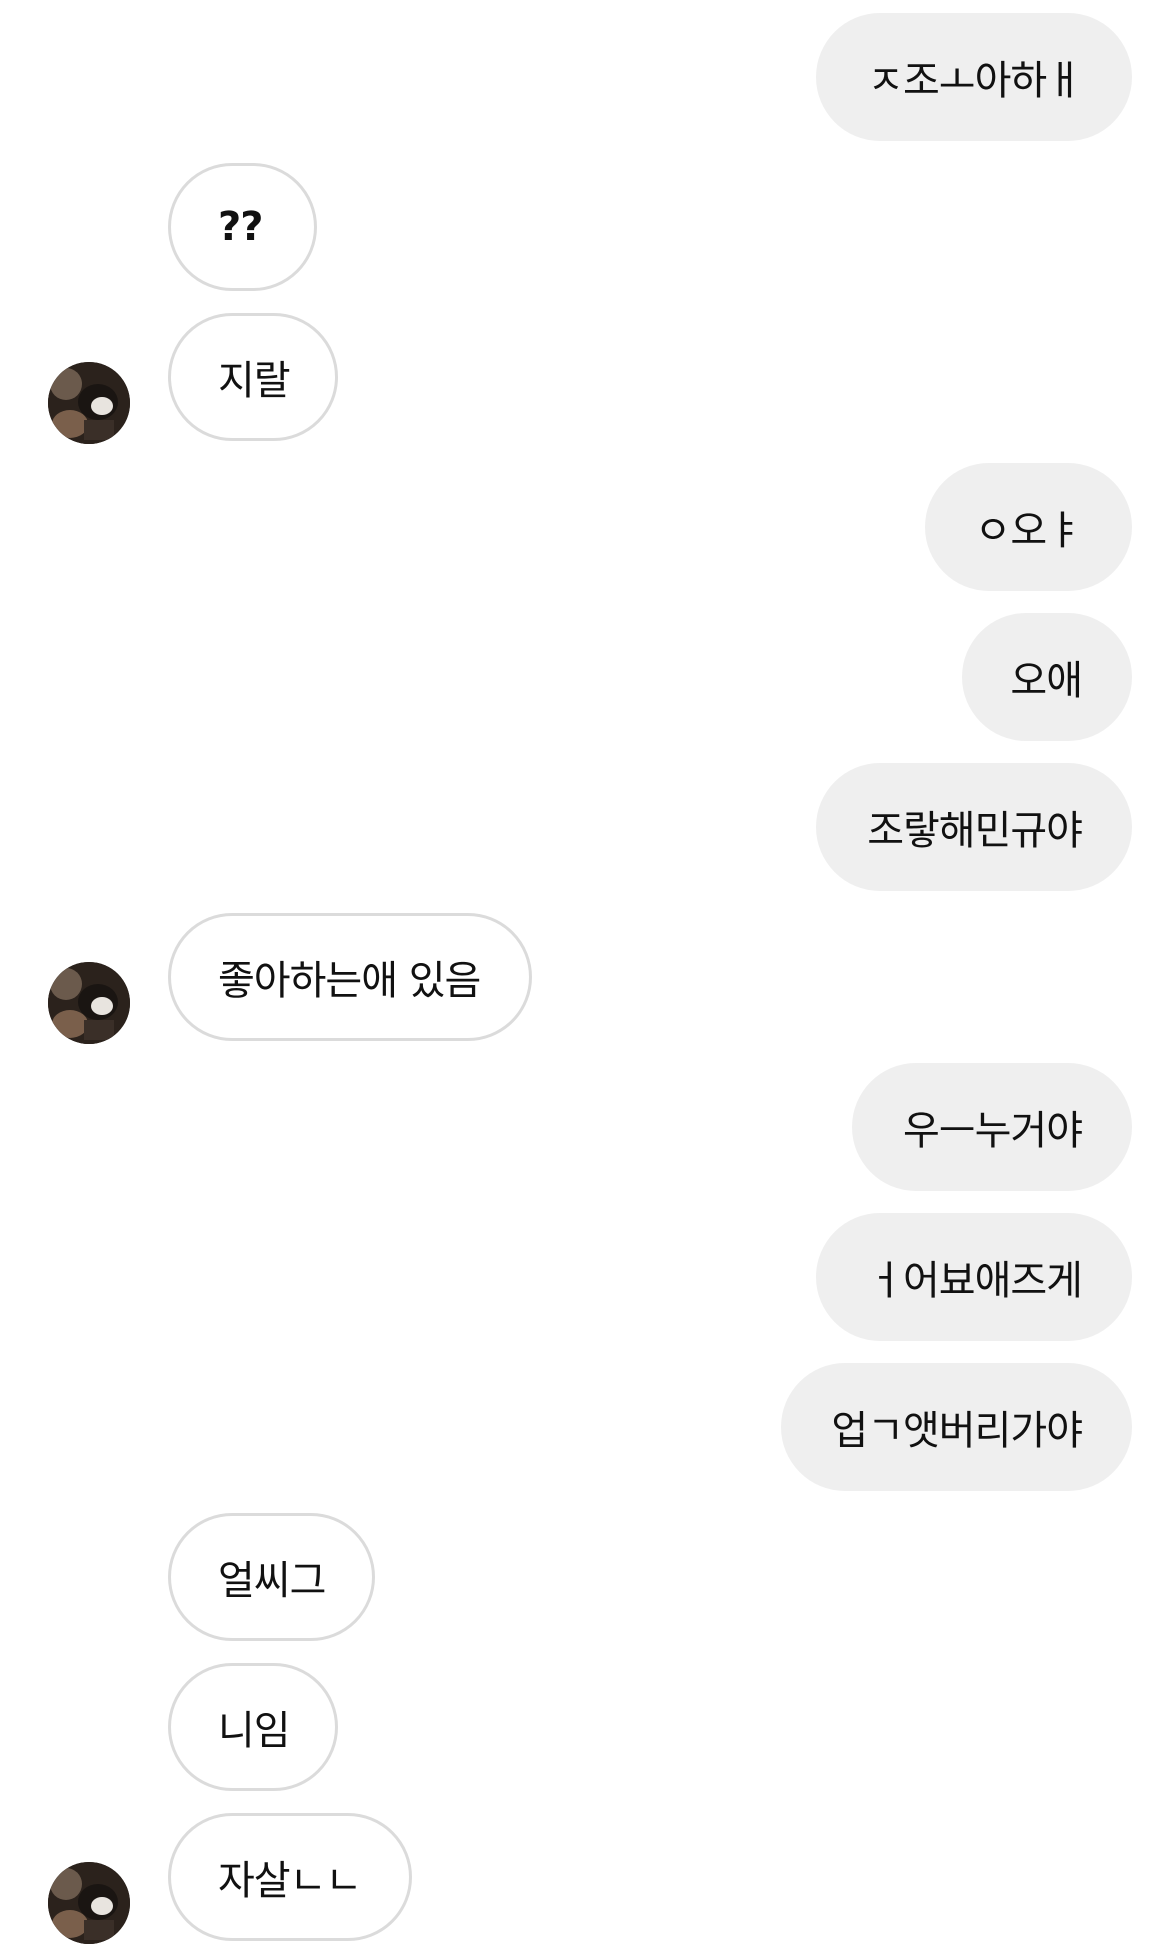  I want to click on message-text: ㅓ어뵤애즈게, so click(975, 1281).